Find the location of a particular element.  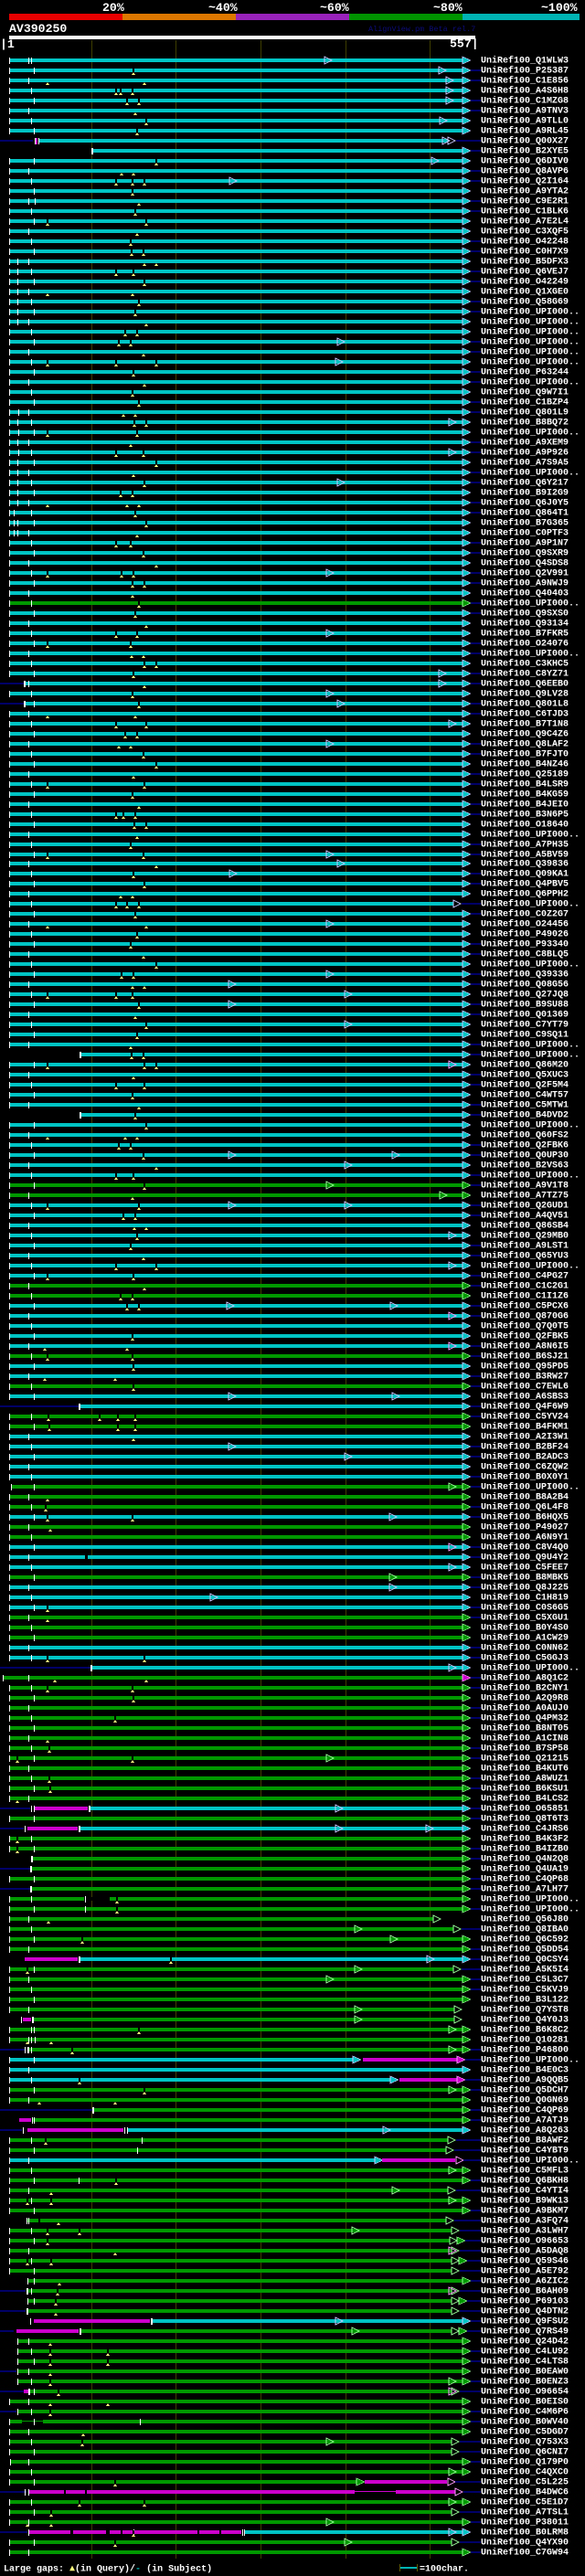

svg-text: UniRef100_Q7YST8 is located at coordinates (525, 2010).